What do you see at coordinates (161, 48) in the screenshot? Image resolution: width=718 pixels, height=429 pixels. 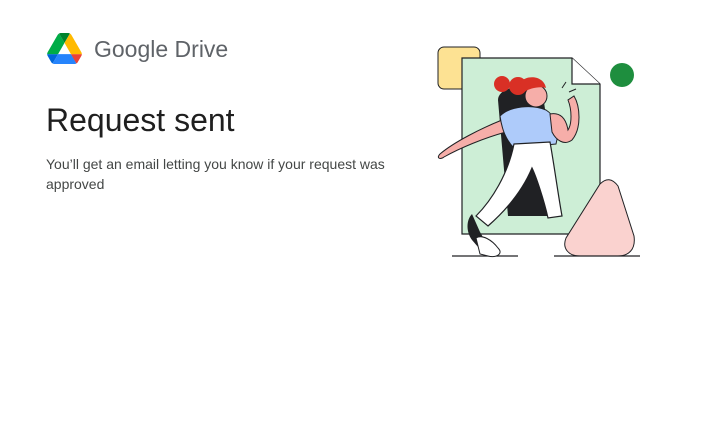 I see `product-name: Google Drive` at bounding box center [161, 48].